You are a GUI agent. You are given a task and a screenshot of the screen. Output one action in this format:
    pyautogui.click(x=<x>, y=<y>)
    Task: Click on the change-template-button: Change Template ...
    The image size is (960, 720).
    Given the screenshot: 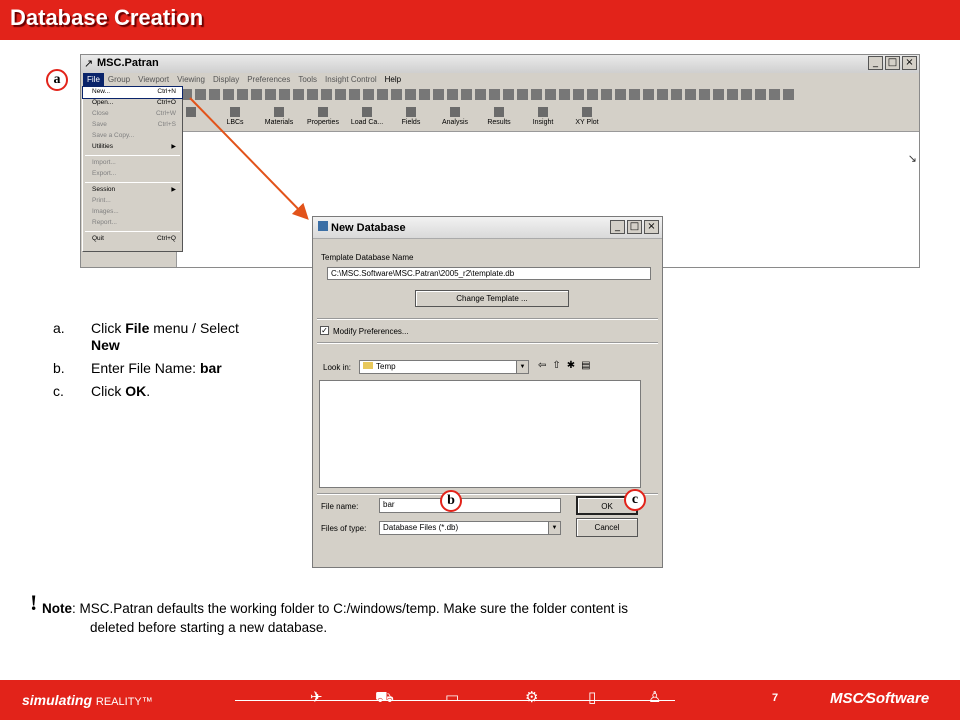 What is the action you would take?
    pyautogui.click(x=492, y=298)
    